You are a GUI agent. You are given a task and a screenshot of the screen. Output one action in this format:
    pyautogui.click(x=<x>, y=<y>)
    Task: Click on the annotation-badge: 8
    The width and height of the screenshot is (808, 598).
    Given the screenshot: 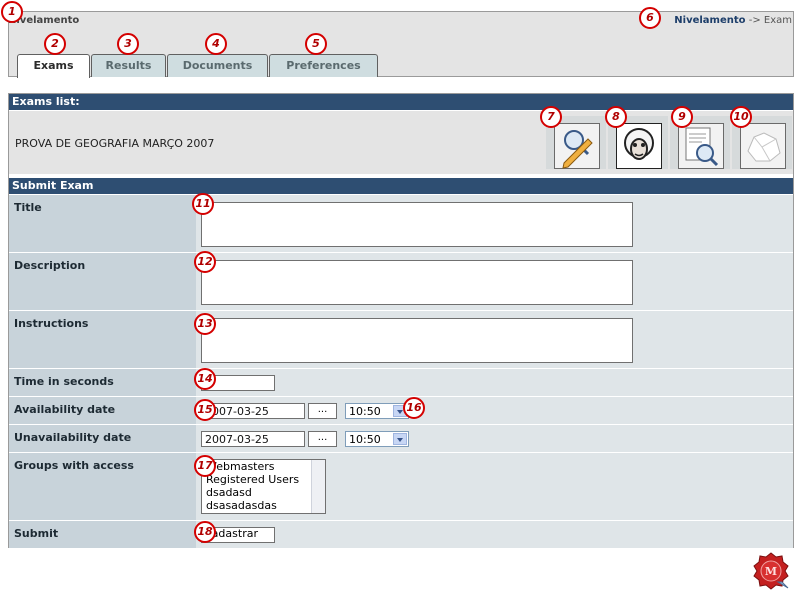 What is the action you would take?
    pyautogui.click(x=616, y=117)
    